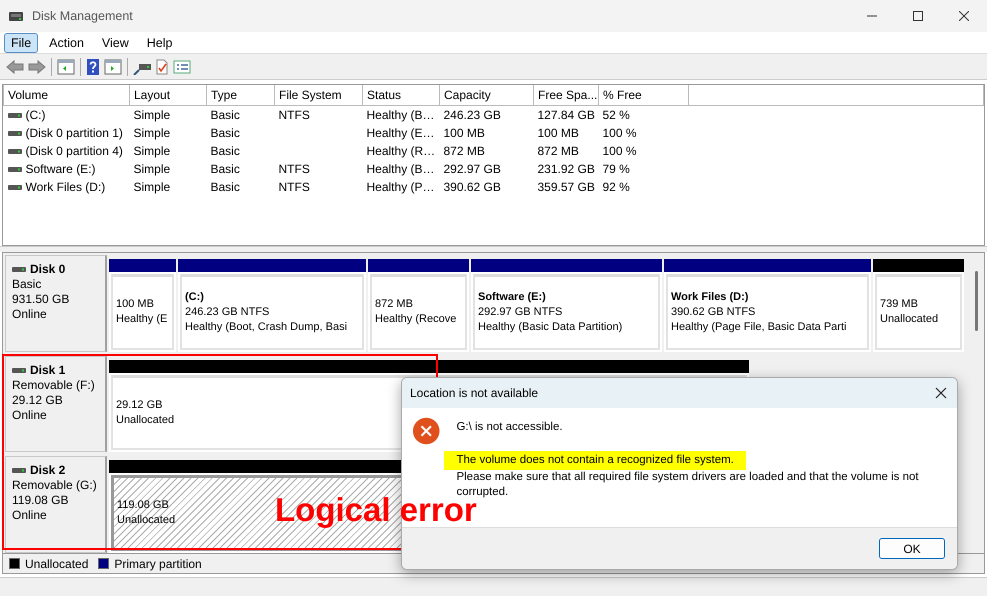  I want to click on disk-size: 931.50 GB, so click(41, 299).